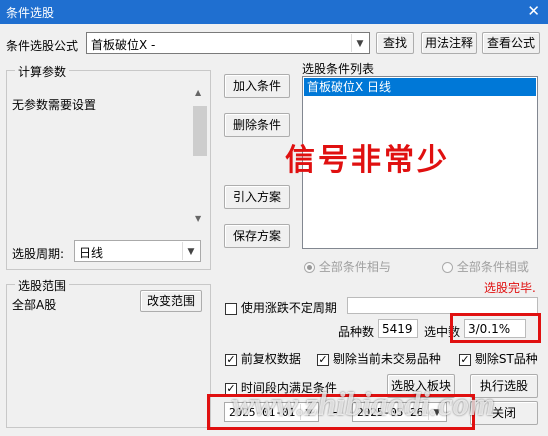  Describe the element at coordinates (257, 86) in the screenshot. I see `add-condition-button: 加入条件` at that location.